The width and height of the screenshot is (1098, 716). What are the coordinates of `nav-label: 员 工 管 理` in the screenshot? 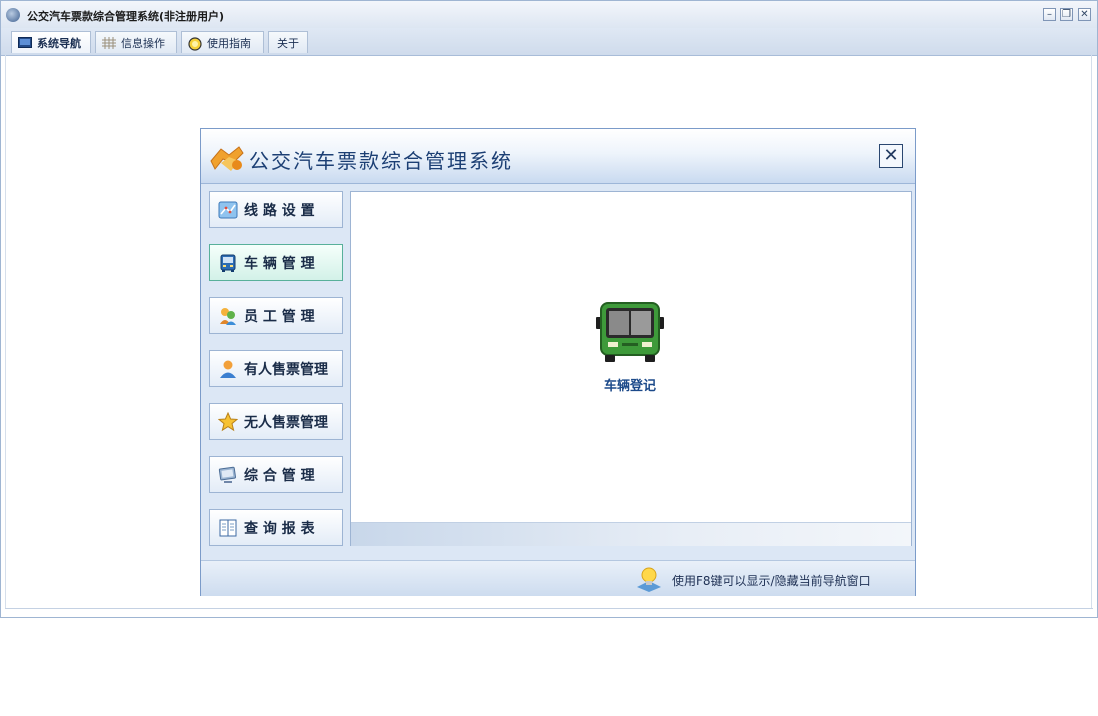 It's located at (279, 316).